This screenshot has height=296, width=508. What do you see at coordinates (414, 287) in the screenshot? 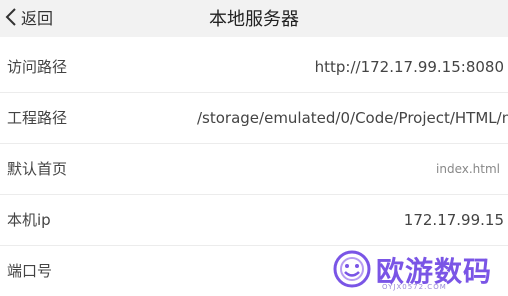
I see `watermark-url: OYJX0572.COM` at bounding box center [414, 287].